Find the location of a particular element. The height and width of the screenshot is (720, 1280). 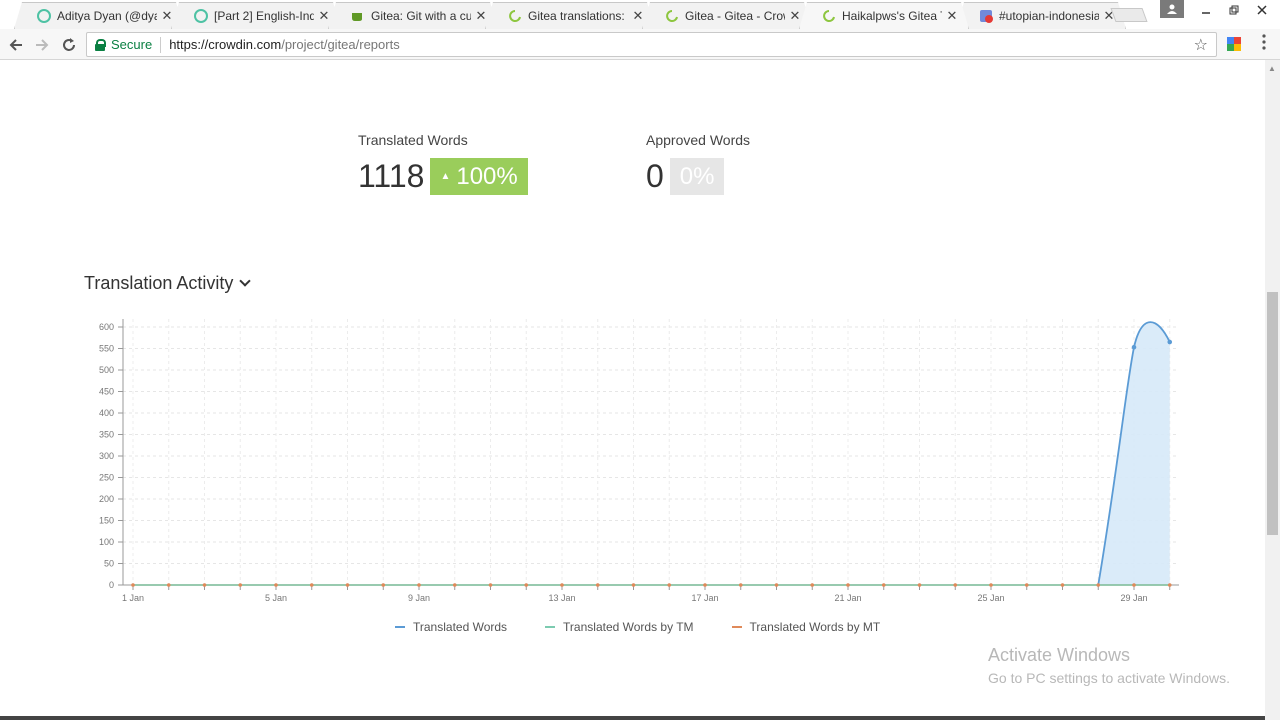

y-tick-label: 400 is located at coordinates (106, 413).